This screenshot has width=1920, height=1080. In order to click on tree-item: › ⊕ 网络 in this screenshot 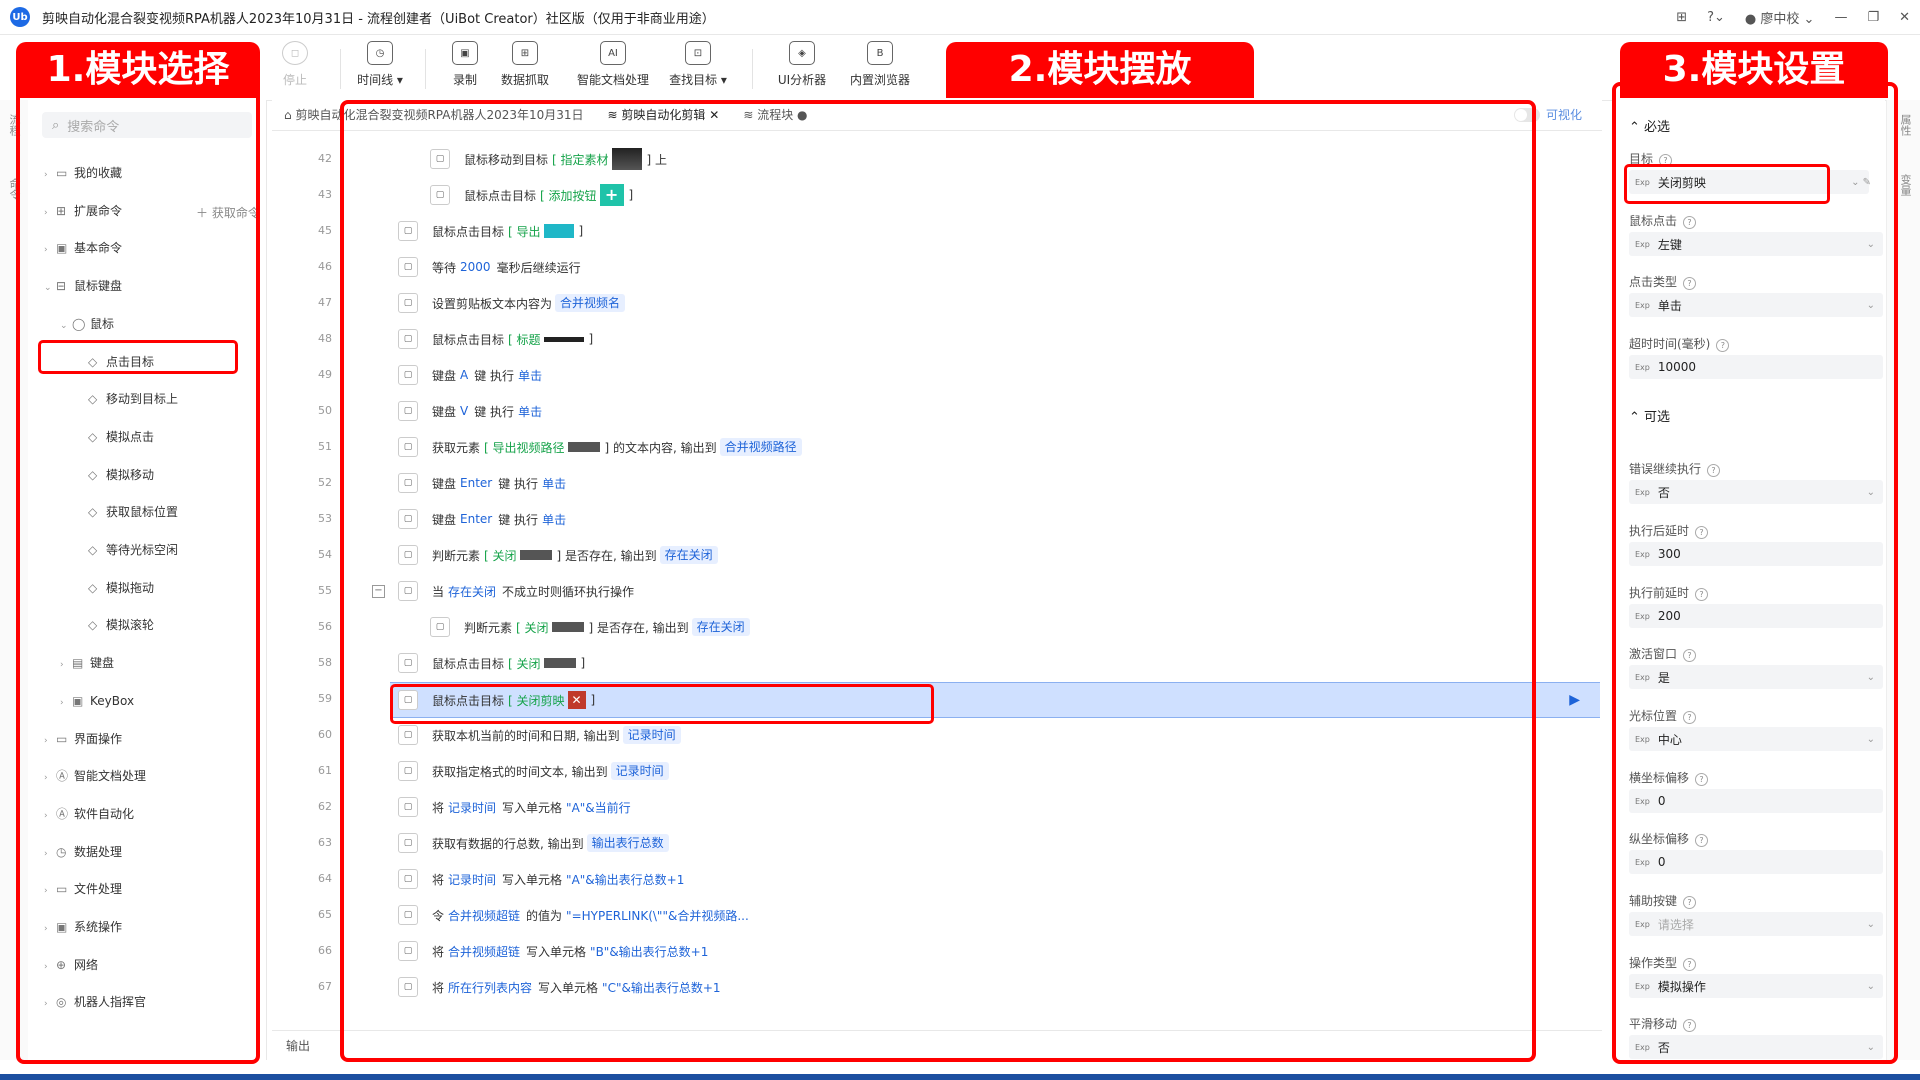, I will do `click(71, 965)`.